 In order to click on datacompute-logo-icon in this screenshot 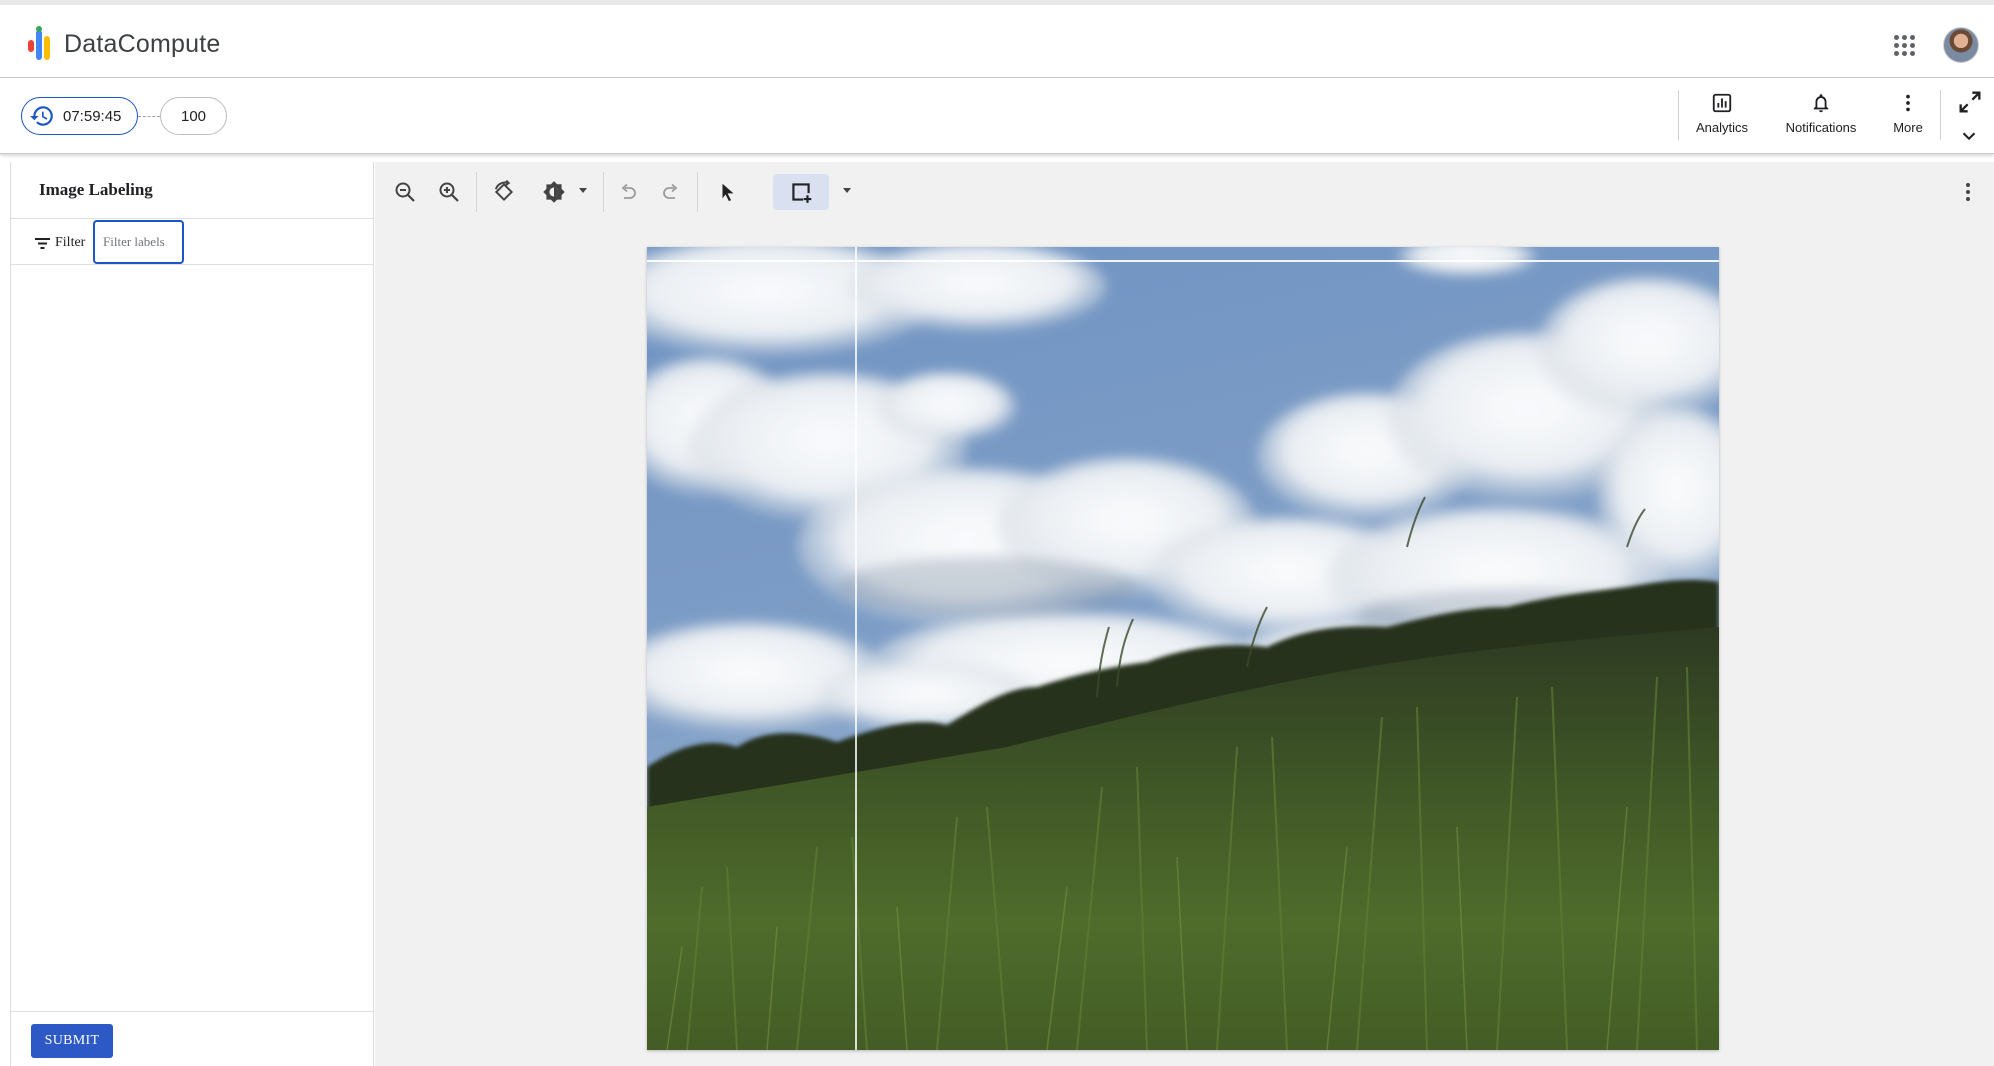, I will do `click(42, 44)`.